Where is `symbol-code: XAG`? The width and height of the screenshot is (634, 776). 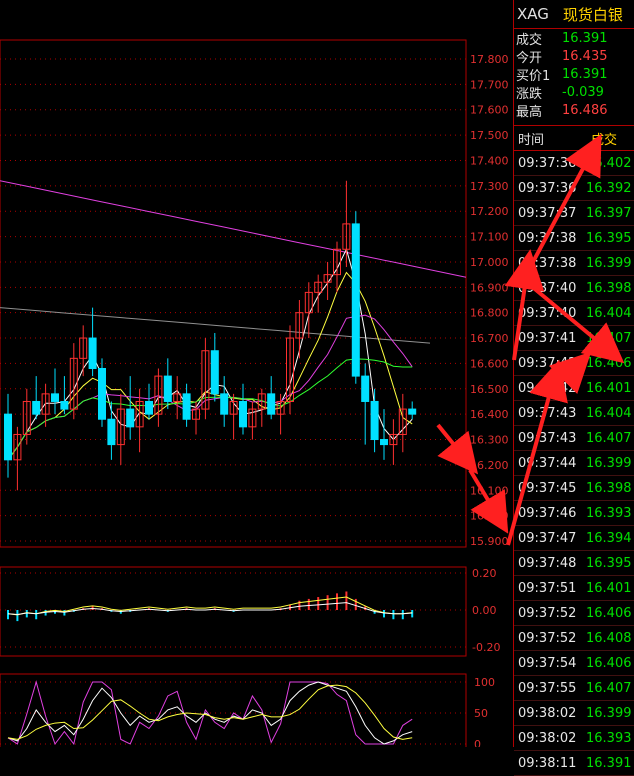 symbol-code: XAG is located at coordinates (533, 14).